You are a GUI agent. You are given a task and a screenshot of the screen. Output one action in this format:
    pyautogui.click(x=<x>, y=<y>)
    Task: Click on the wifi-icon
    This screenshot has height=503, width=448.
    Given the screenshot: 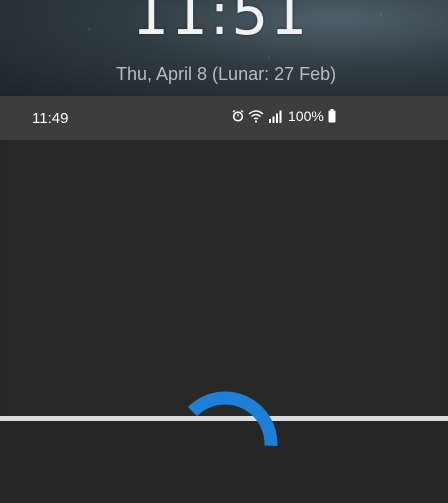 What is the action you would take?
    pyautogui.click(x=256, y=116)
    